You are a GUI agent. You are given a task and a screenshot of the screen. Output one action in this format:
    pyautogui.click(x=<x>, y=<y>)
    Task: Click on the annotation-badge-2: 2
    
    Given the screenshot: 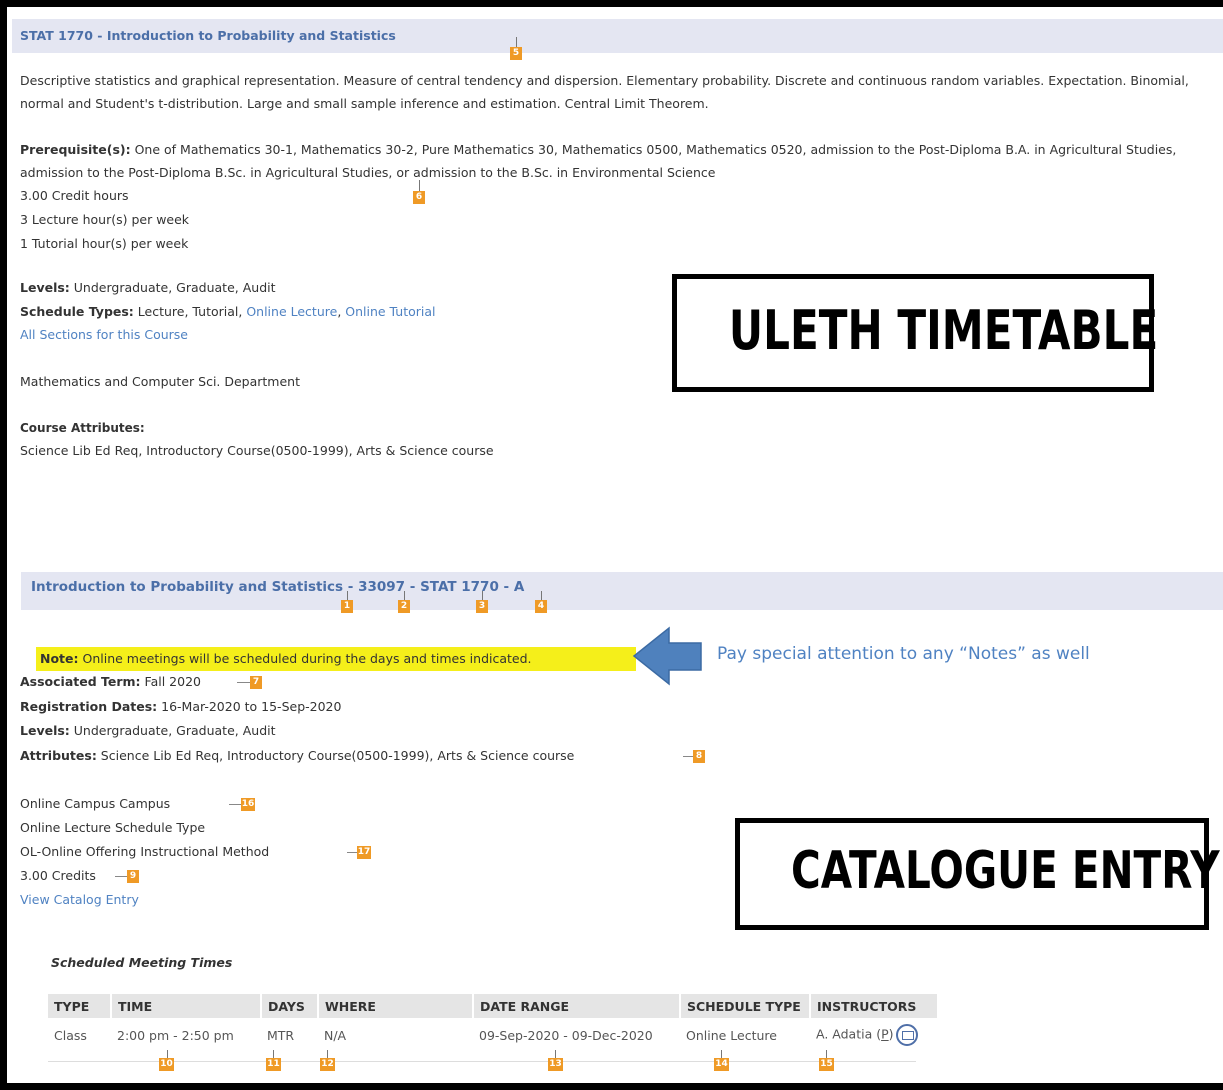 What is the action you would take?
    pyautogui.click(x=404, y=606)
    